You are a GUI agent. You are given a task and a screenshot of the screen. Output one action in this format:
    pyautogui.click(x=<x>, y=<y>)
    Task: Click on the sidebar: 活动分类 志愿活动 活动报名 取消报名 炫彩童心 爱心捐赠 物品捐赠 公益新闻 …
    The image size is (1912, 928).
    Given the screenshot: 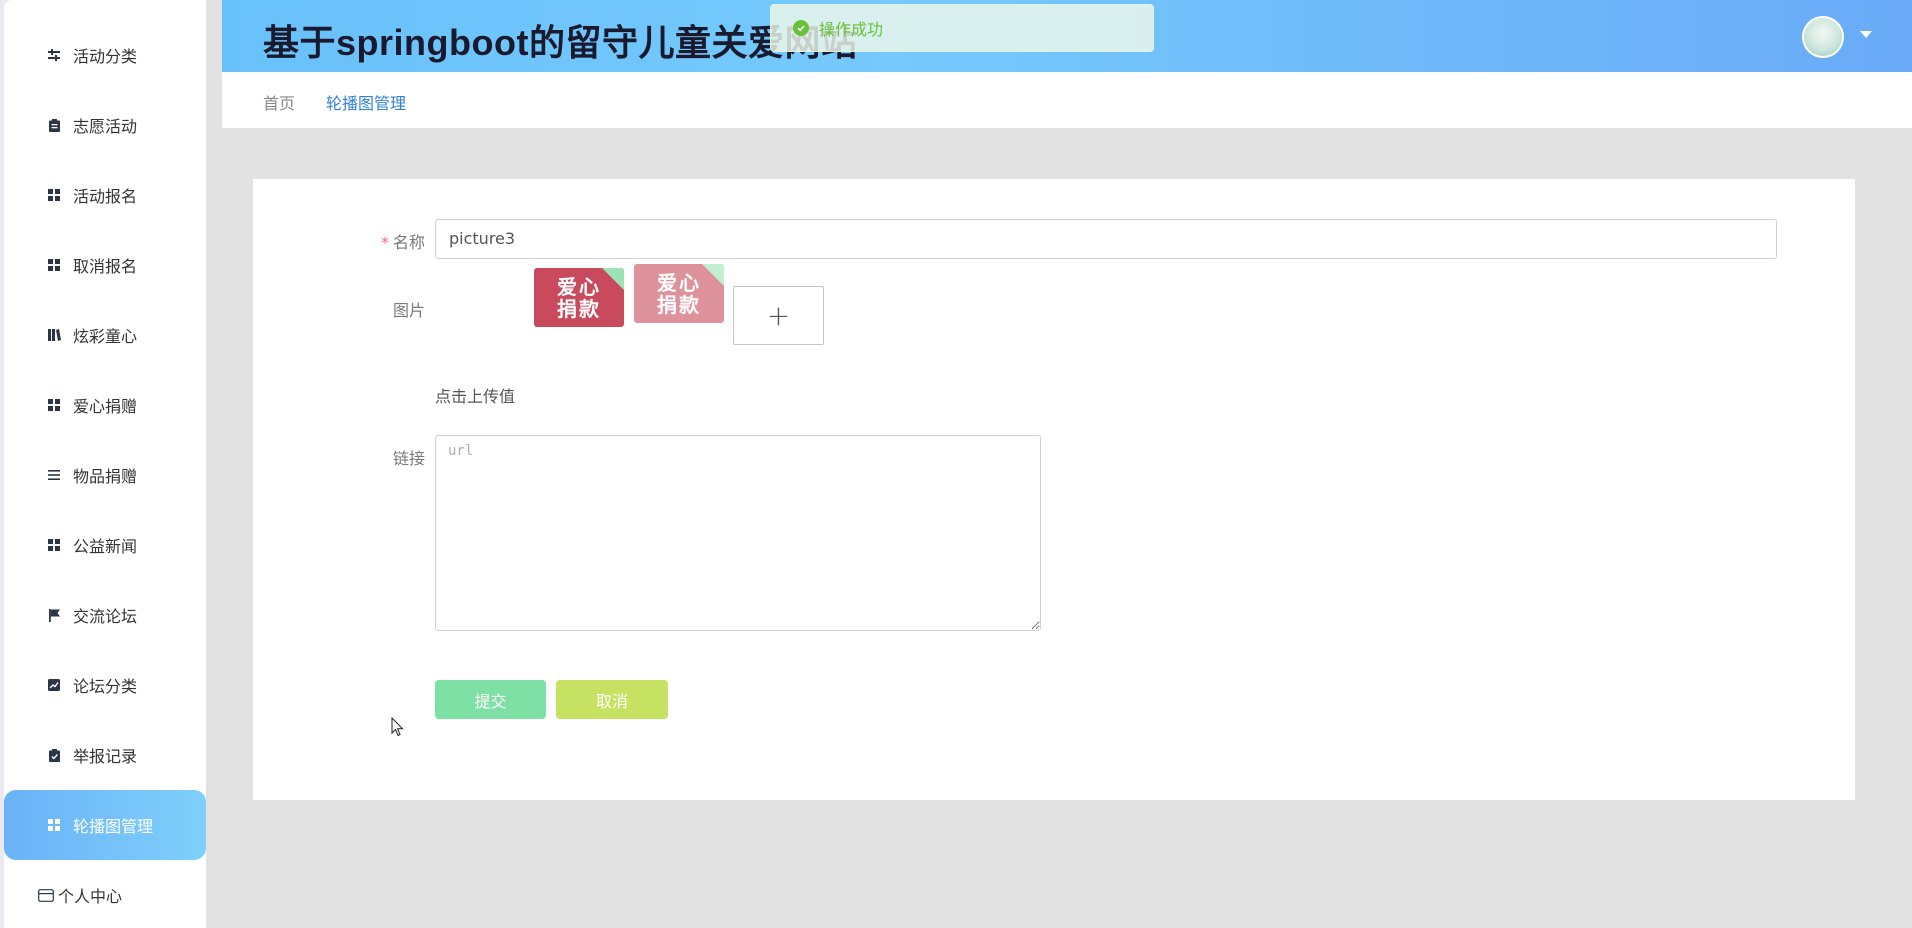 What is the action you would take?
    pyautogui.click(x=103, y=464)
    